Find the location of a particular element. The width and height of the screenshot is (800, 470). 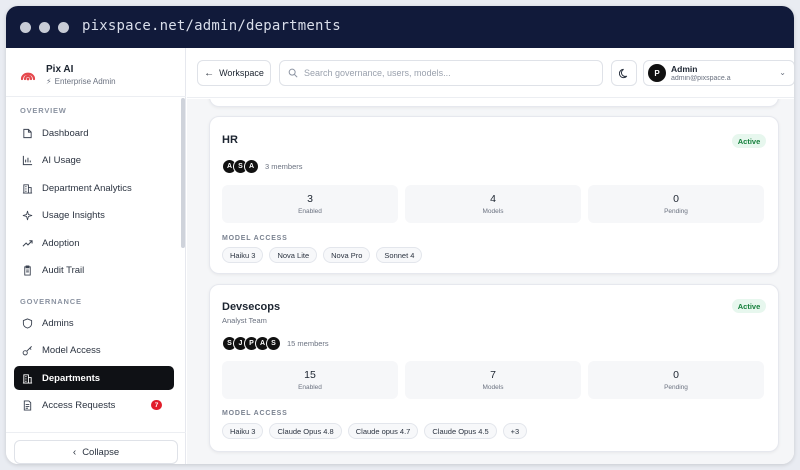

sidebar-item-label: Admins is located at coordinates (58, 323).